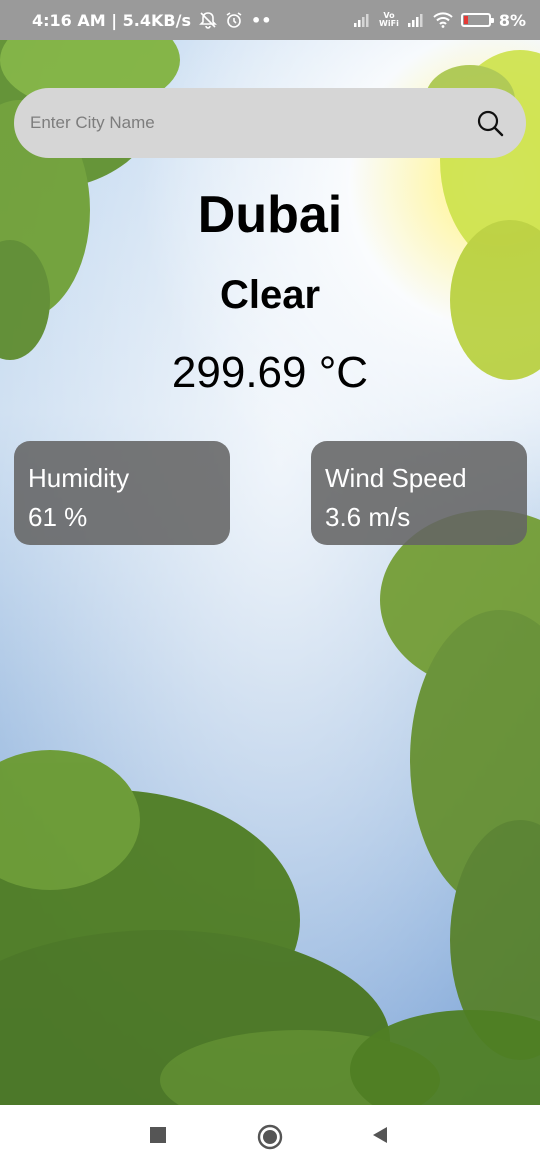 Image resolution: width=540 pixels, height=1170 pixels. What do you see at coordinates (270, 372) in the screenshot?
I see `temperature: 299.69 °C` at bounding box center [270, 372].